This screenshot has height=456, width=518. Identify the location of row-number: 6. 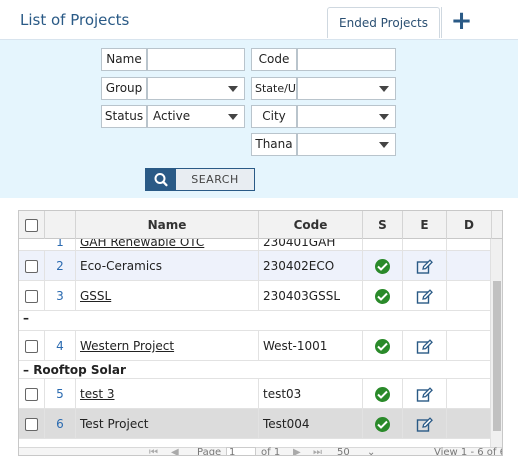
(60, 423).